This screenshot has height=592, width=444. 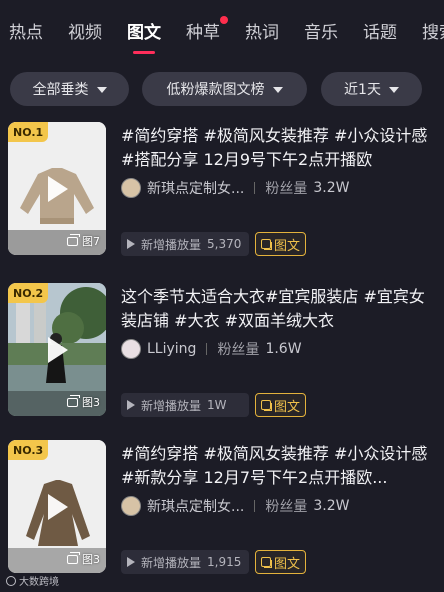 What do you see at coordinates (28, 450) in the screenshot?
I see `rank-badge: NO.3` at bounding box center [28, 450].